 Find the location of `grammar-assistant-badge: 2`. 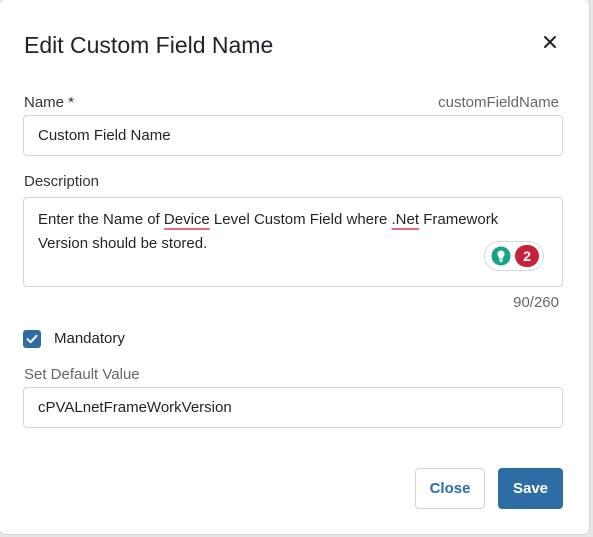

grammar-assistant-badge: 2 is located at coordinates (514, 256).